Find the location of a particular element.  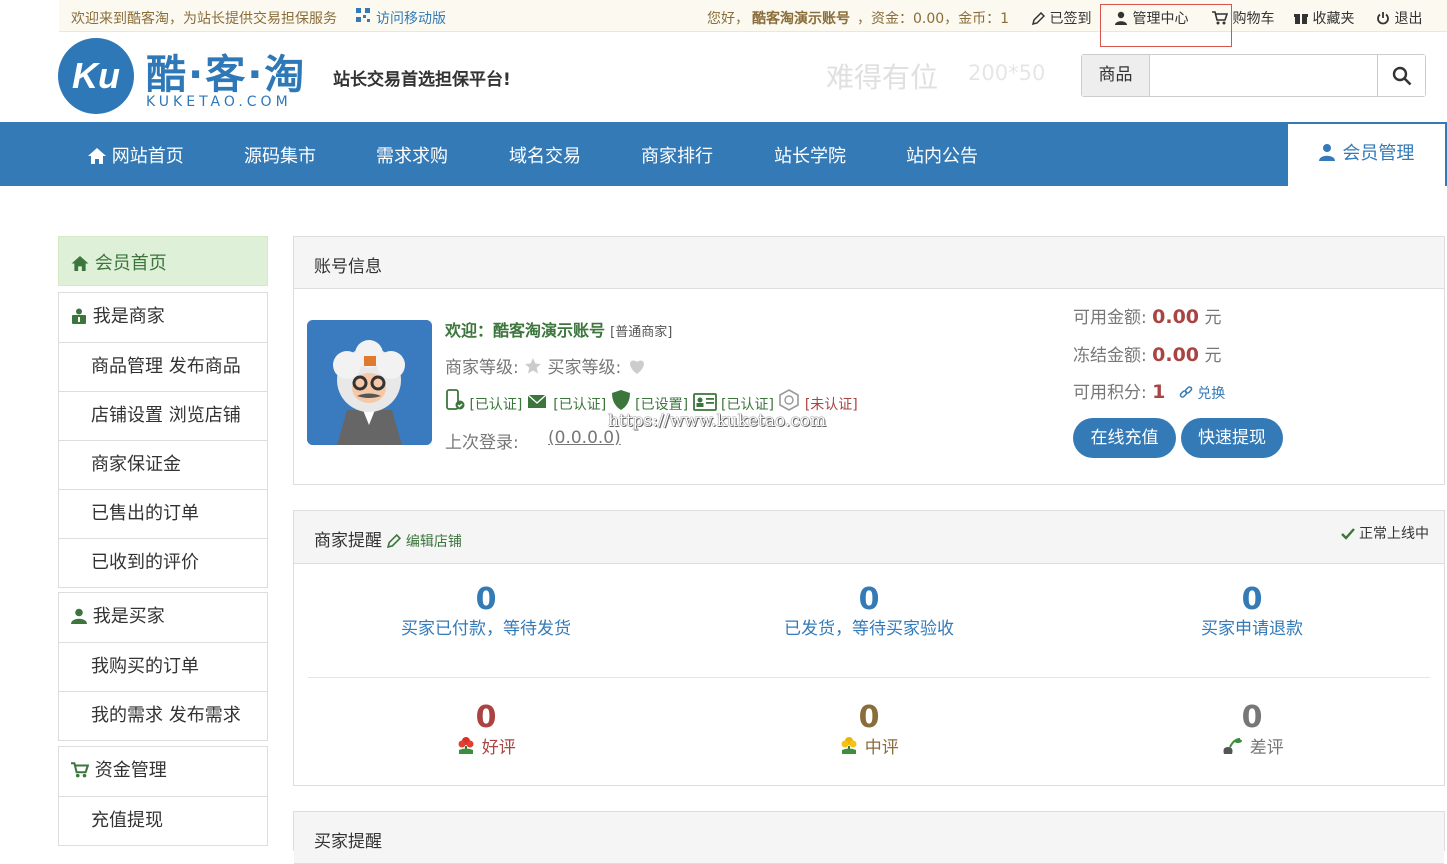

welcome-text: 欢迎来到酷客淘，为站长提供交易担保服务 is located at coordinates (204, 19).